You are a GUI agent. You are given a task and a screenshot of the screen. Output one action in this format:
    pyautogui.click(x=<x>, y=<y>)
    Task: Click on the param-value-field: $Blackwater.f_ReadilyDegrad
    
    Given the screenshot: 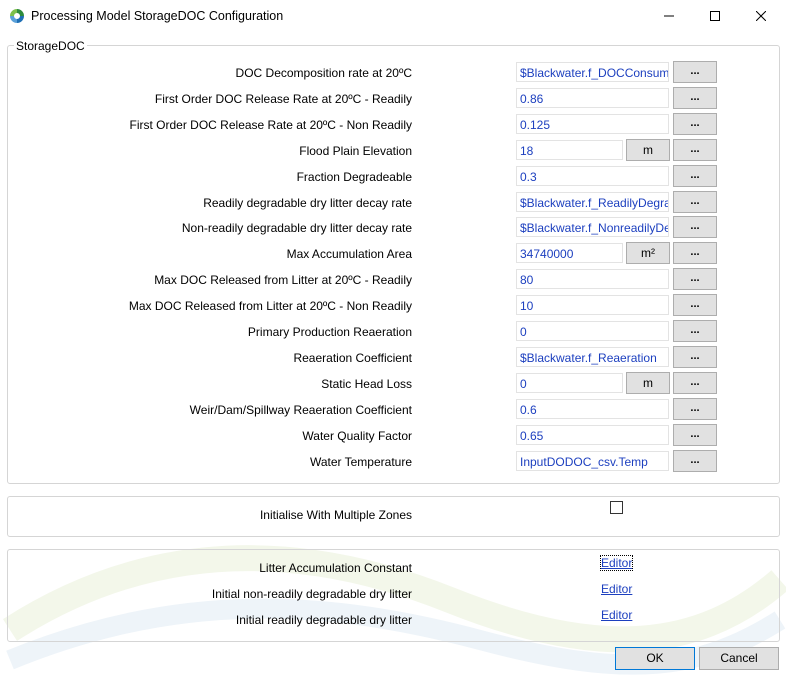 What is the action you would take?
    pyautogui.click(x=592, y=202)
    